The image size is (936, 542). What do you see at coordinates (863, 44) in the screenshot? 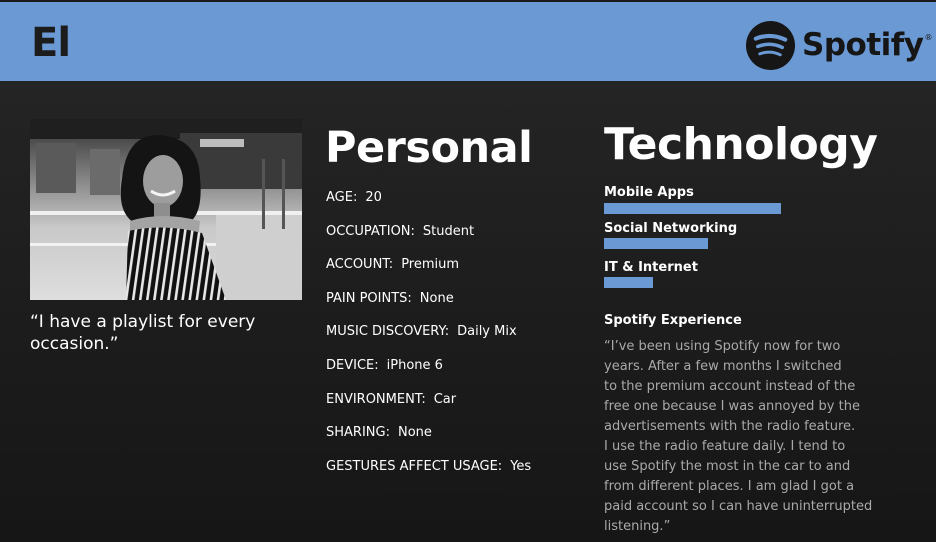
I see `spotify-wordmark: Spotify` at bounding box center [863, 44].